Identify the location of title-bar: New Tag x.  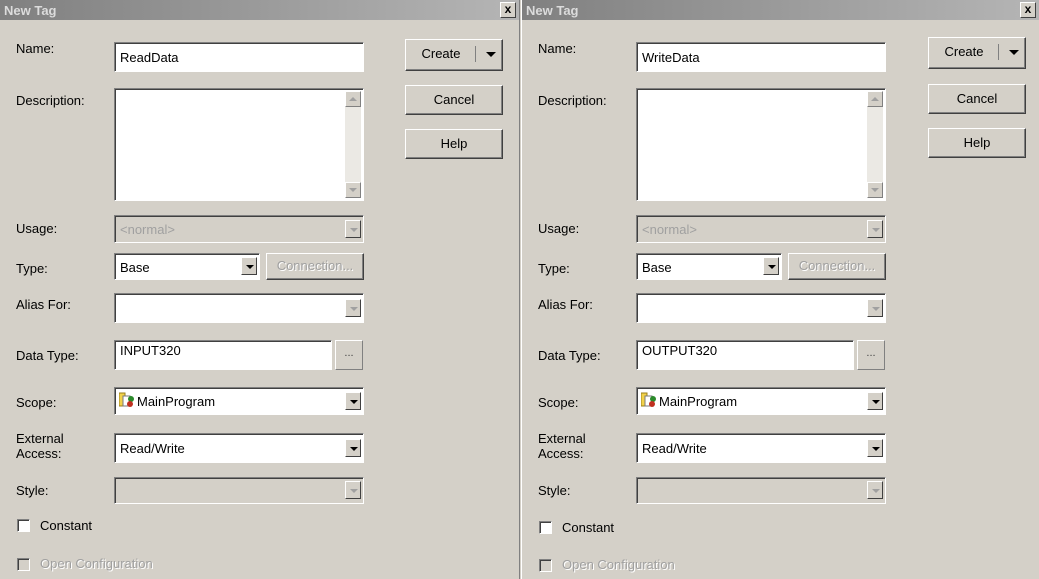
(259, 10).